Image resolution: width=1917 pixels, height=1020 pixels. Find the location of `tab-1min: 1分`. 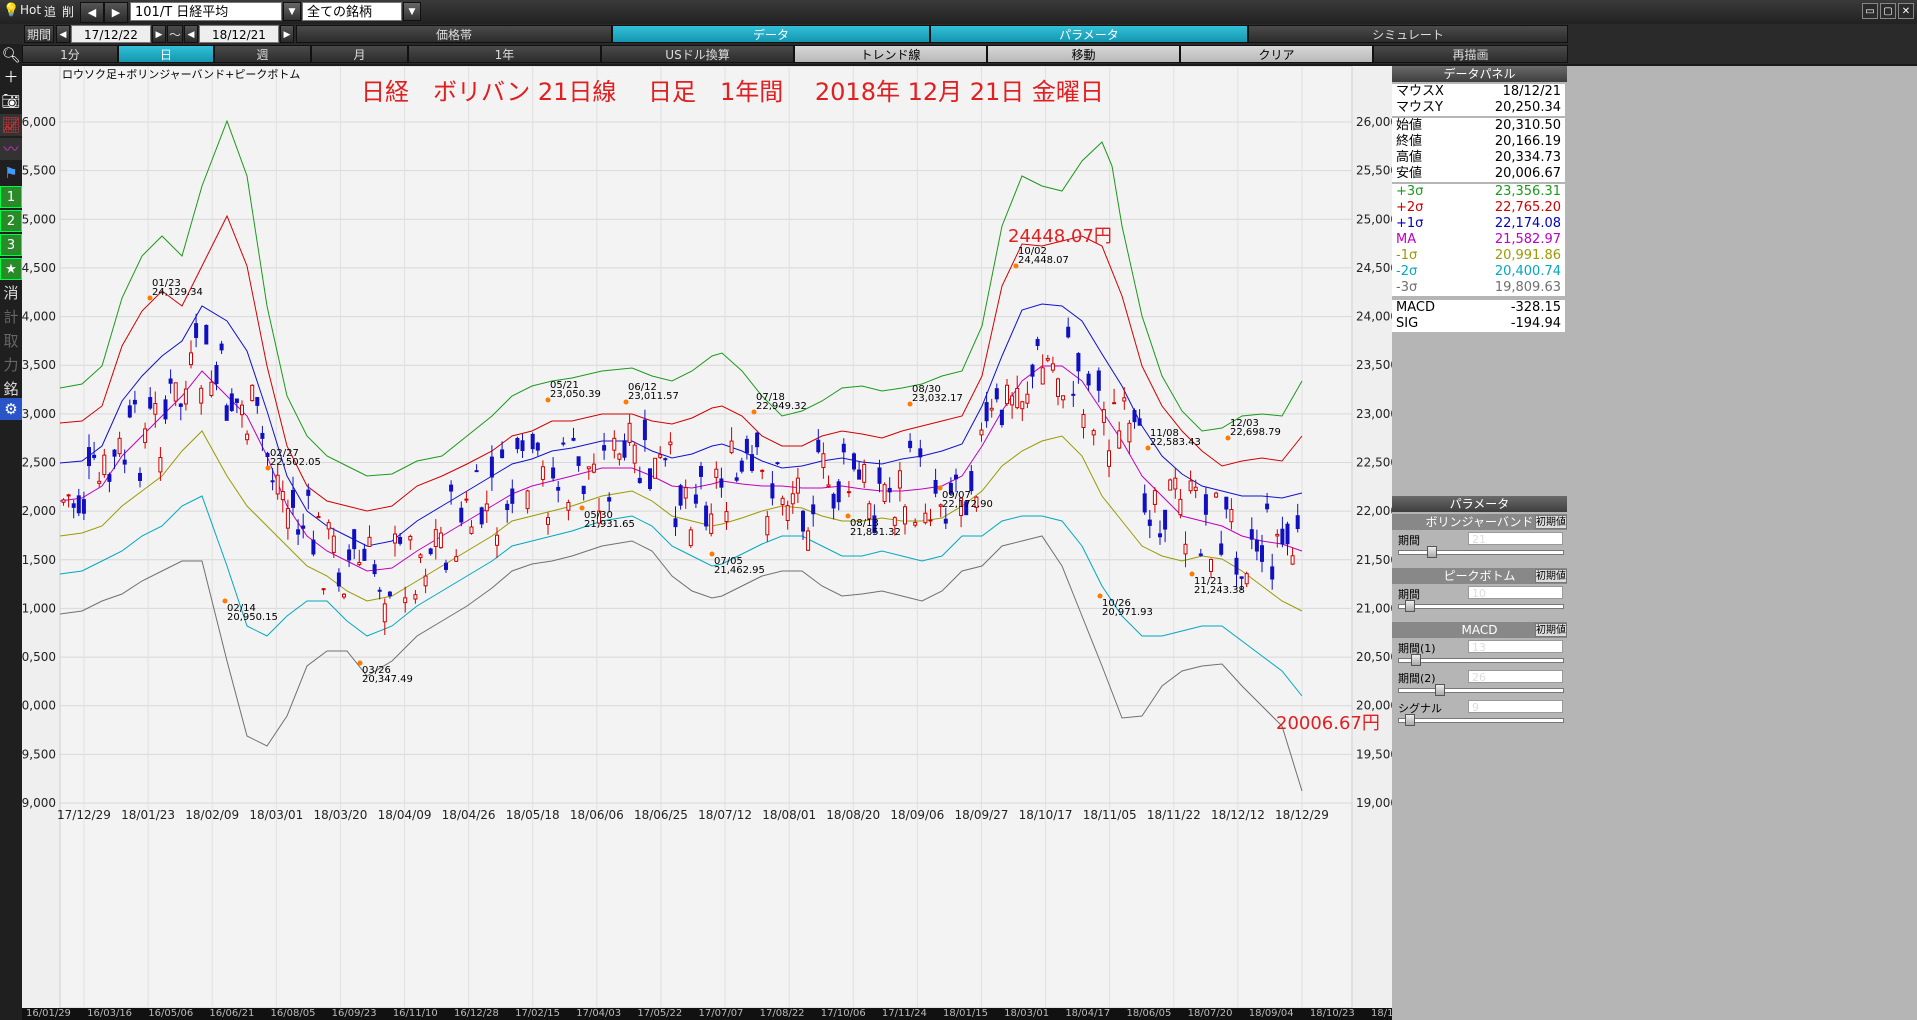

tab-1min: 1分 is located at coordinates (70, 54).